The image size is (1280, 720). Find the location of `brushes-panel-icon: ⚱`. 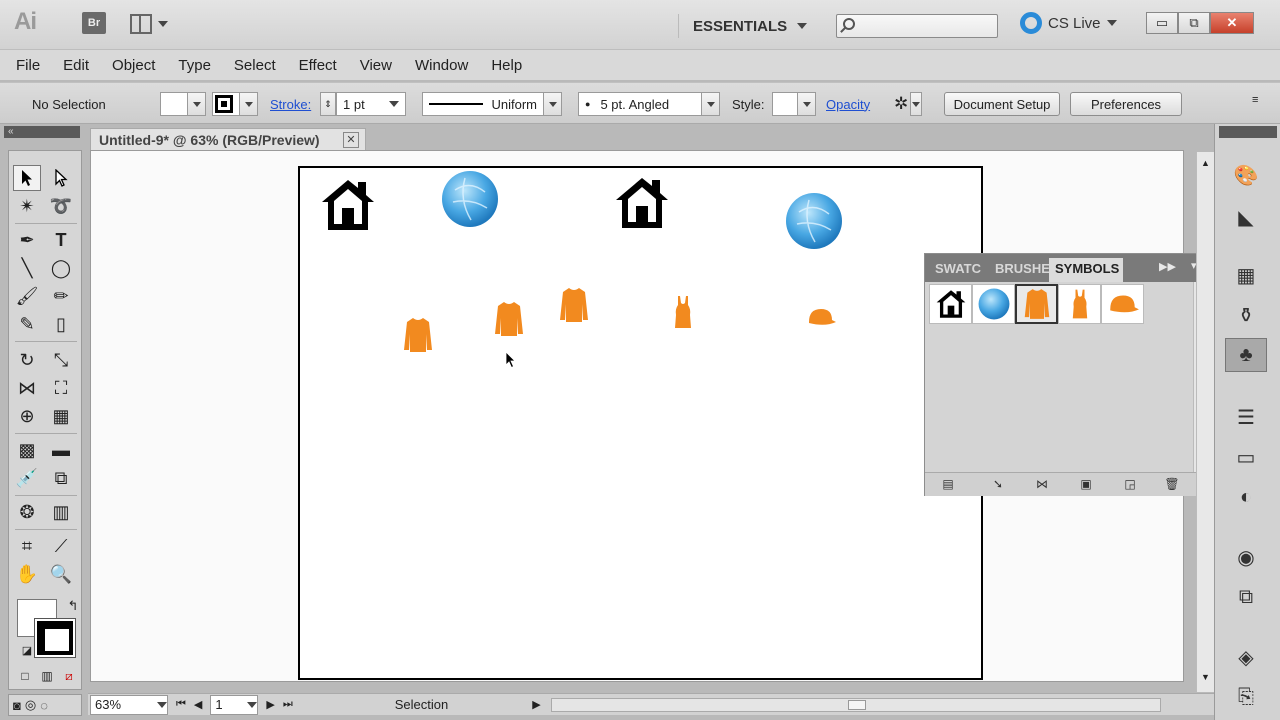

brushes-panel-icon: ⚱ is located at coordinates (1246, 315).